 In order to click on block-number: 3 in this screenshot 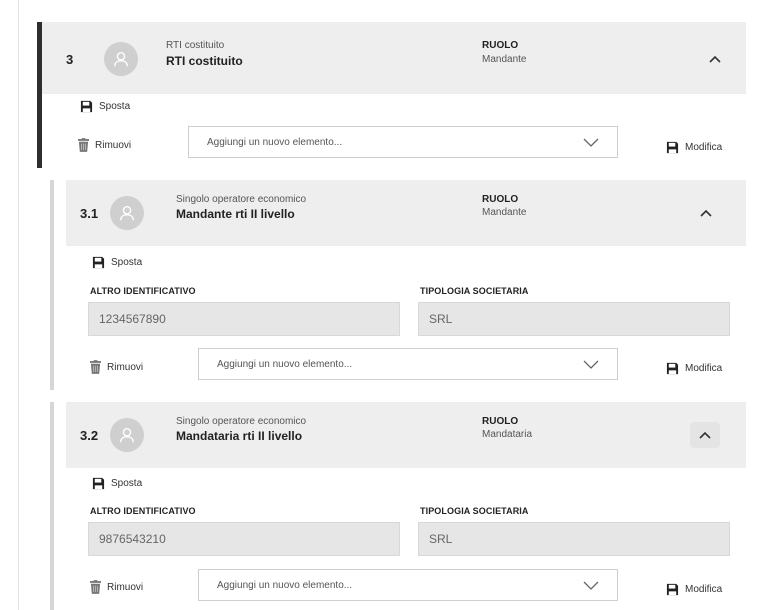, I will do `click(70, 59)`.